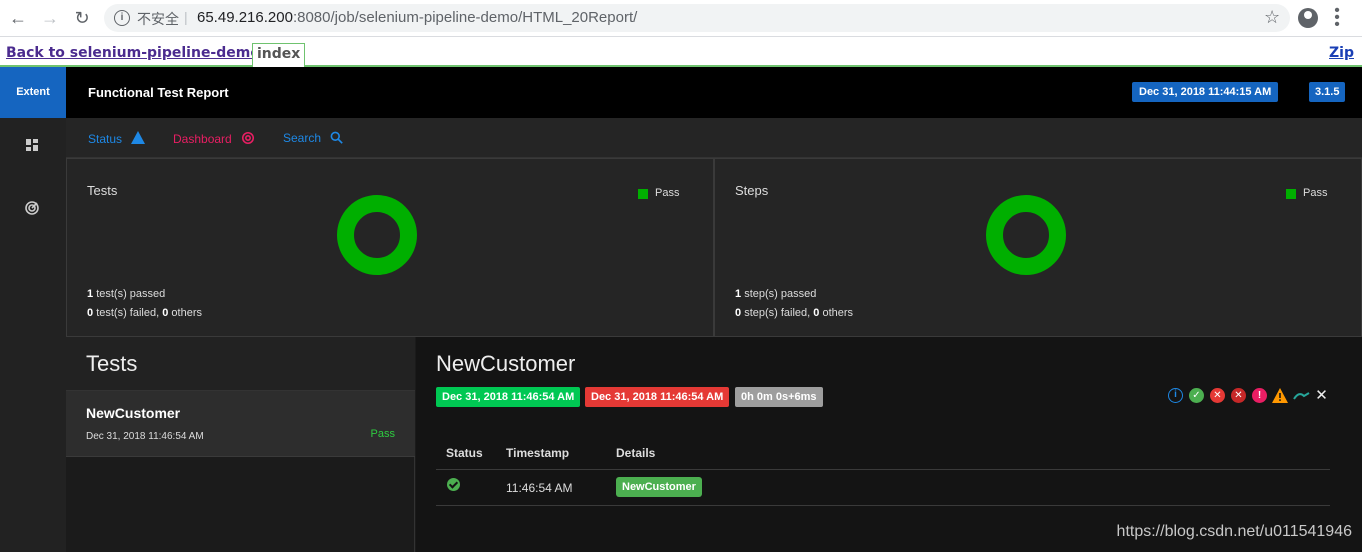 The height and width of the screenshot is (552, 1362). I want to click on skip-filter-icon, so click(1302, 395).